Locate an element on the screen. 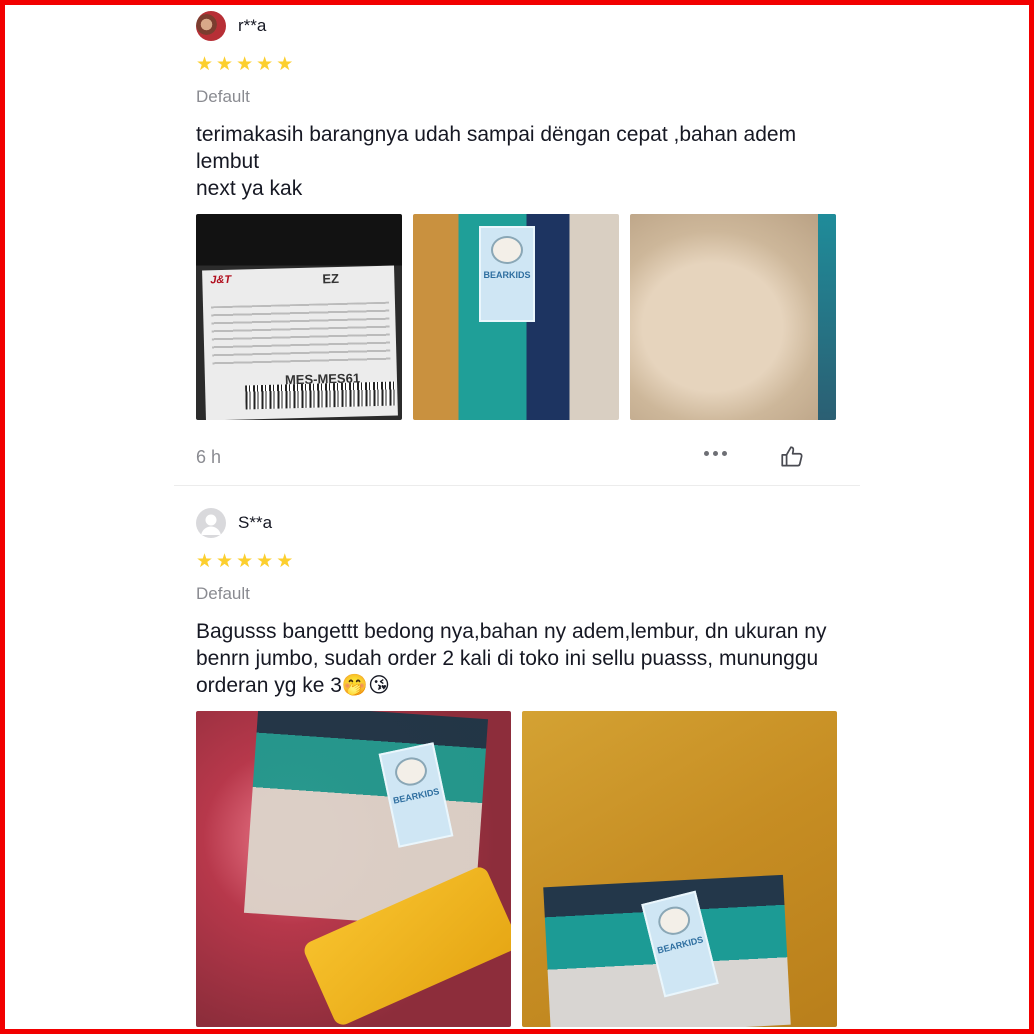  review-meta: 6 h is located at coordinates (517, 457).